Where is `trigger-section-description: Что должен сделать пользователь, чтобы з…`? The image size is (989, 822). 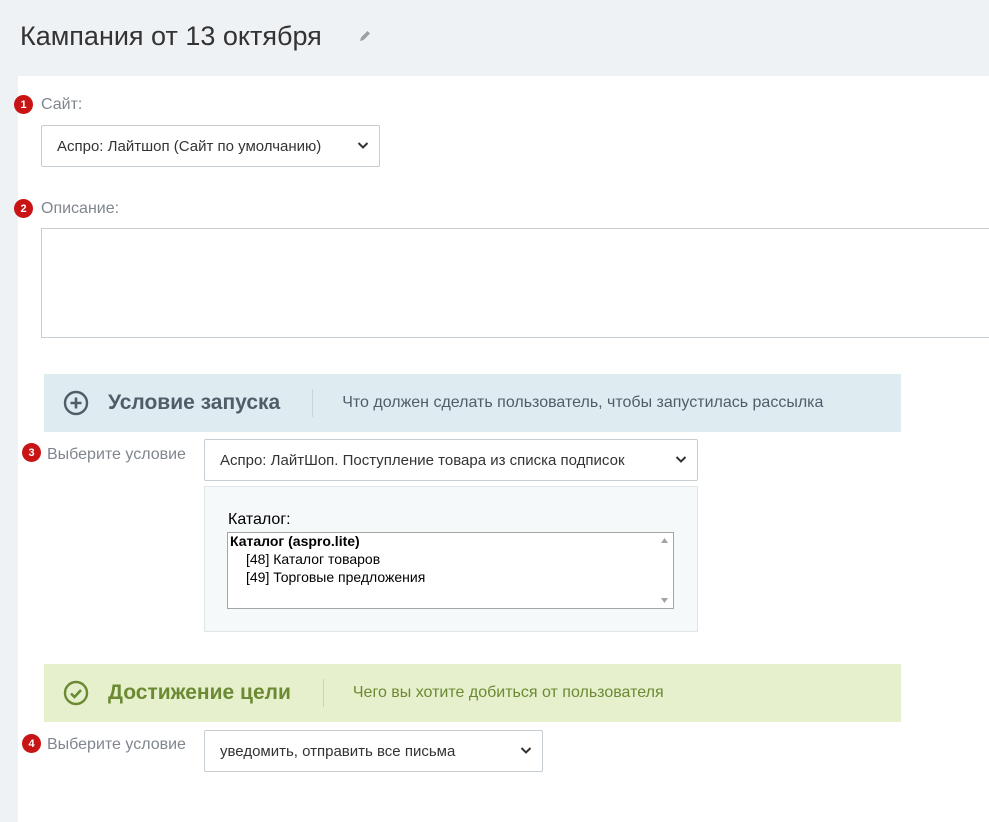
trigger-section-description: Что должен сделать пользователь, чтобы з… is located at coordinates (583, 402).